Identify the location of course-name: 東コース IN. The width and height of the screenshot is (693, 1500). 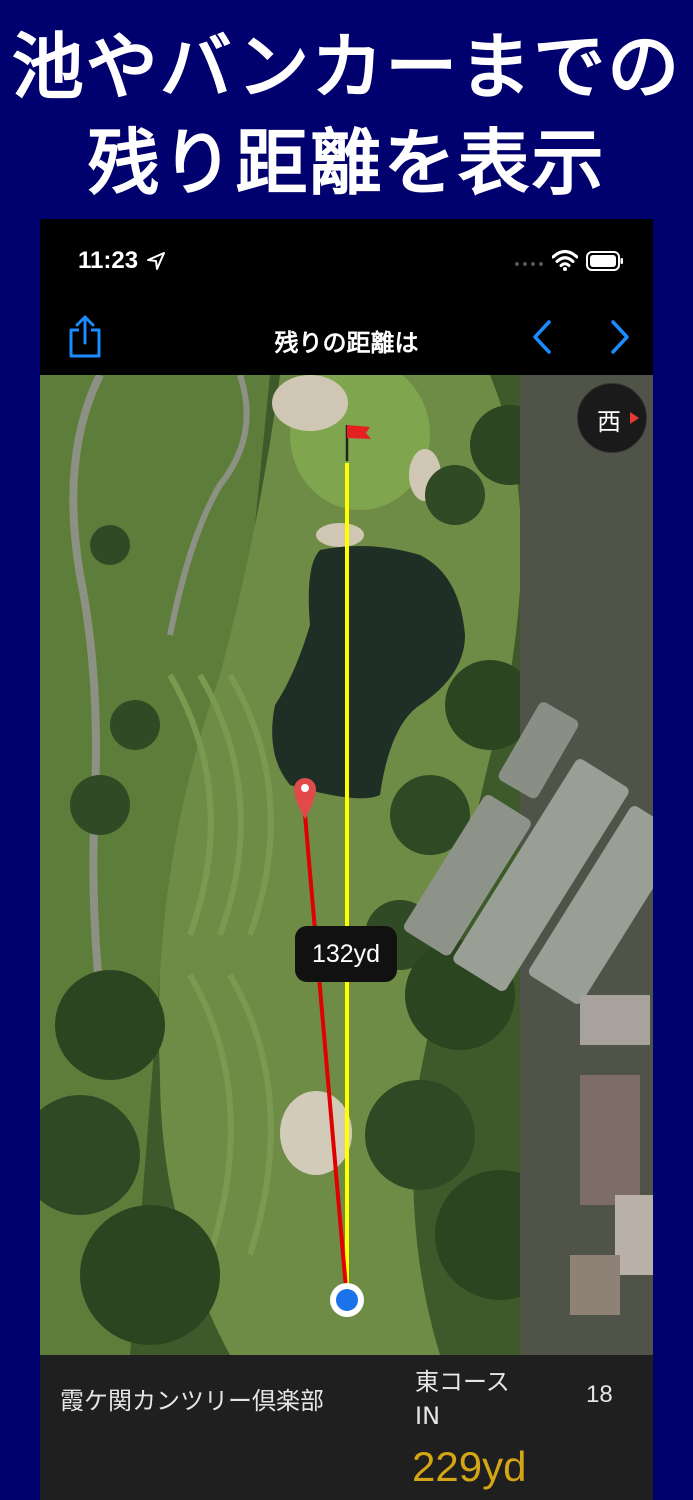
(462, 1399).